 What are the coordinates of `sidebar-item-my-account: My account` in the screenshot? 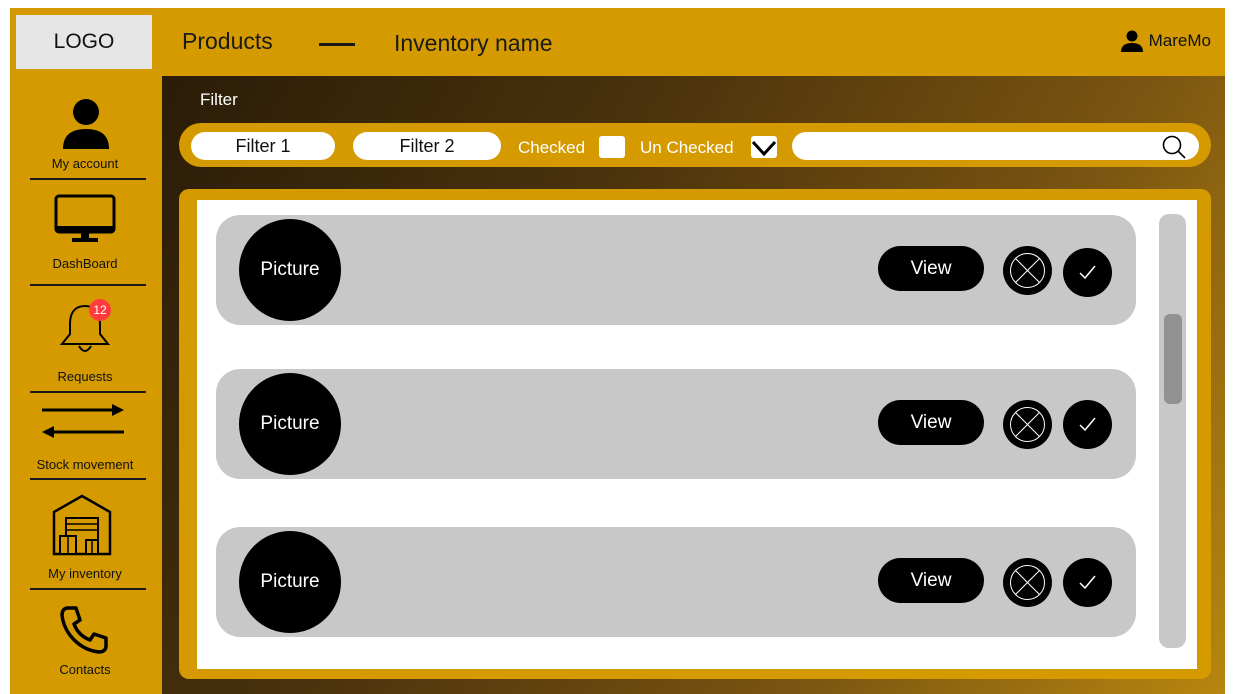 It's located at (86, 137).